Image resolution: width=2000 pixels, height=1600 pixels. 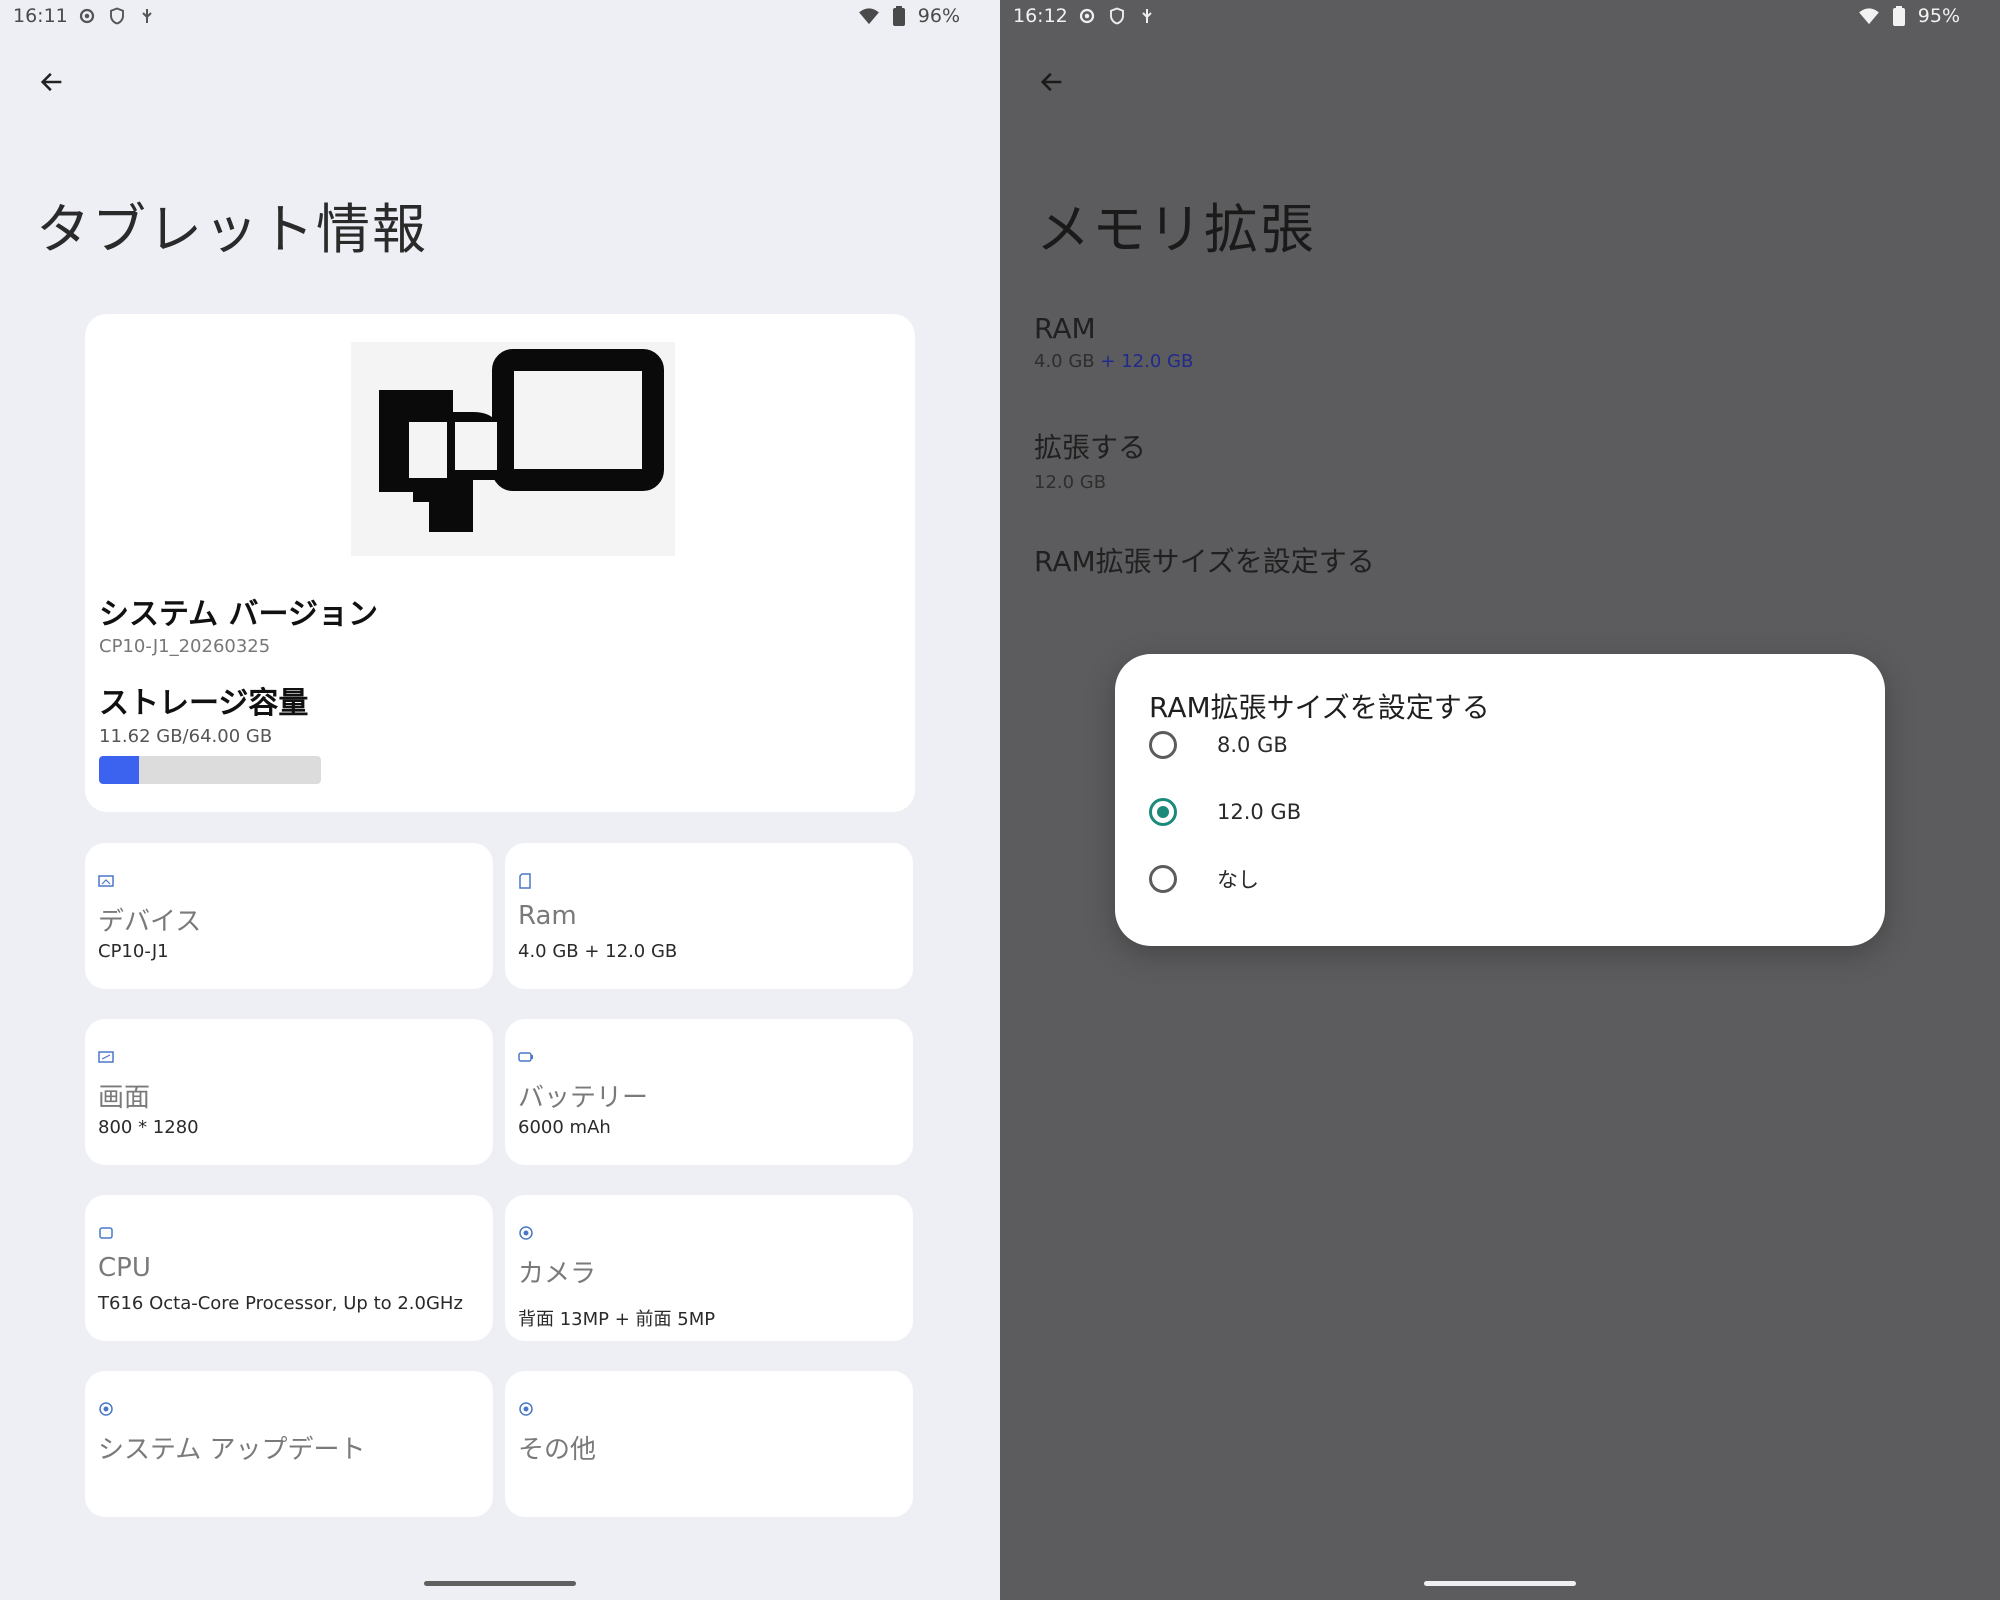 I want to click on status-time: 16:12, so click(x=1040, y=16).